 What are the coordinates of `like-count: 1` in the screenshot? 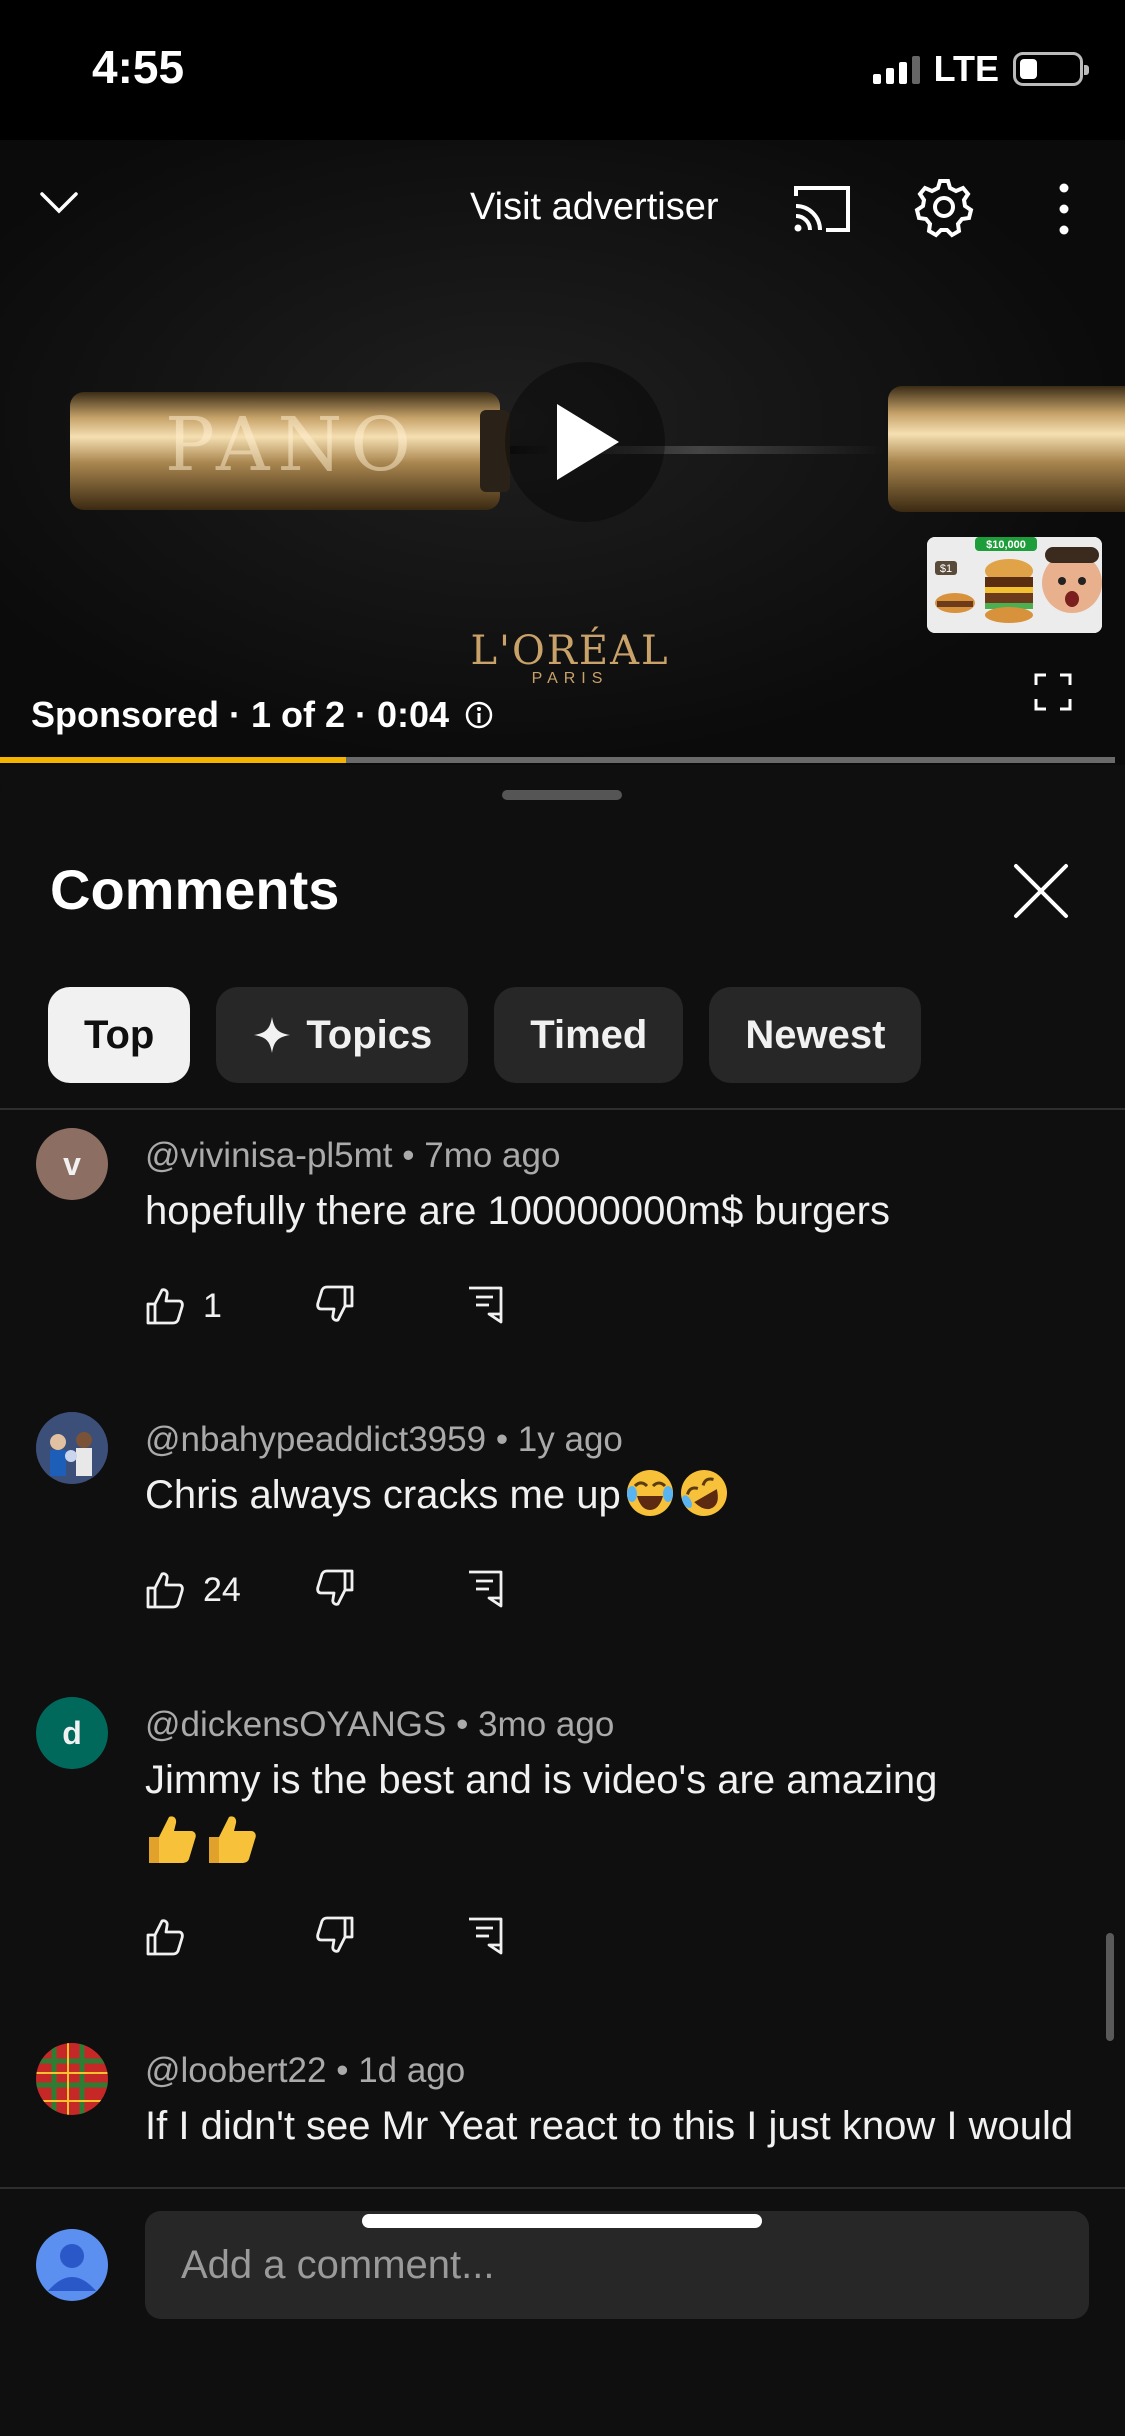 It's located at (212, 1305).